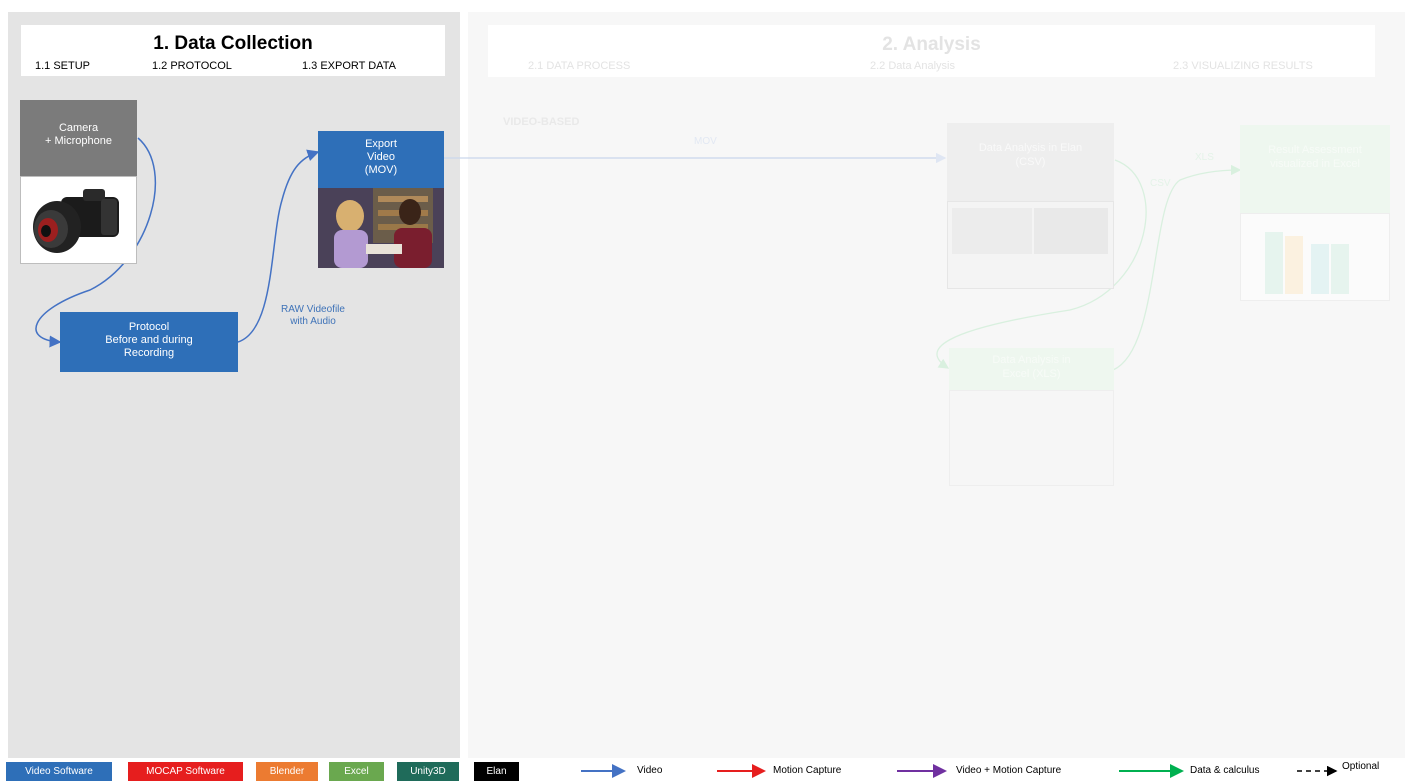 This screenshot has height=781, width=1405. Describe the element at coordinates (59, 771) in the screenshot. I see `legend-video-software: Video Software` at that location.